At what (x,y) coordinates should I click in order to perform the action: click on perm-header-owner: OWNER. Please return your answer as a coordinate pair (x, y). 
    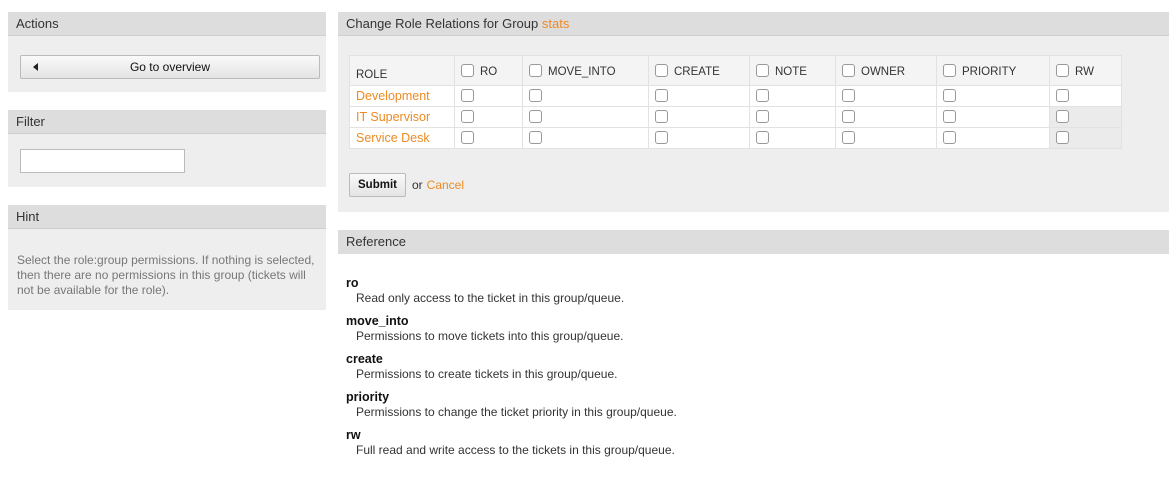
    Looking at the image, I should click on (886, 70).